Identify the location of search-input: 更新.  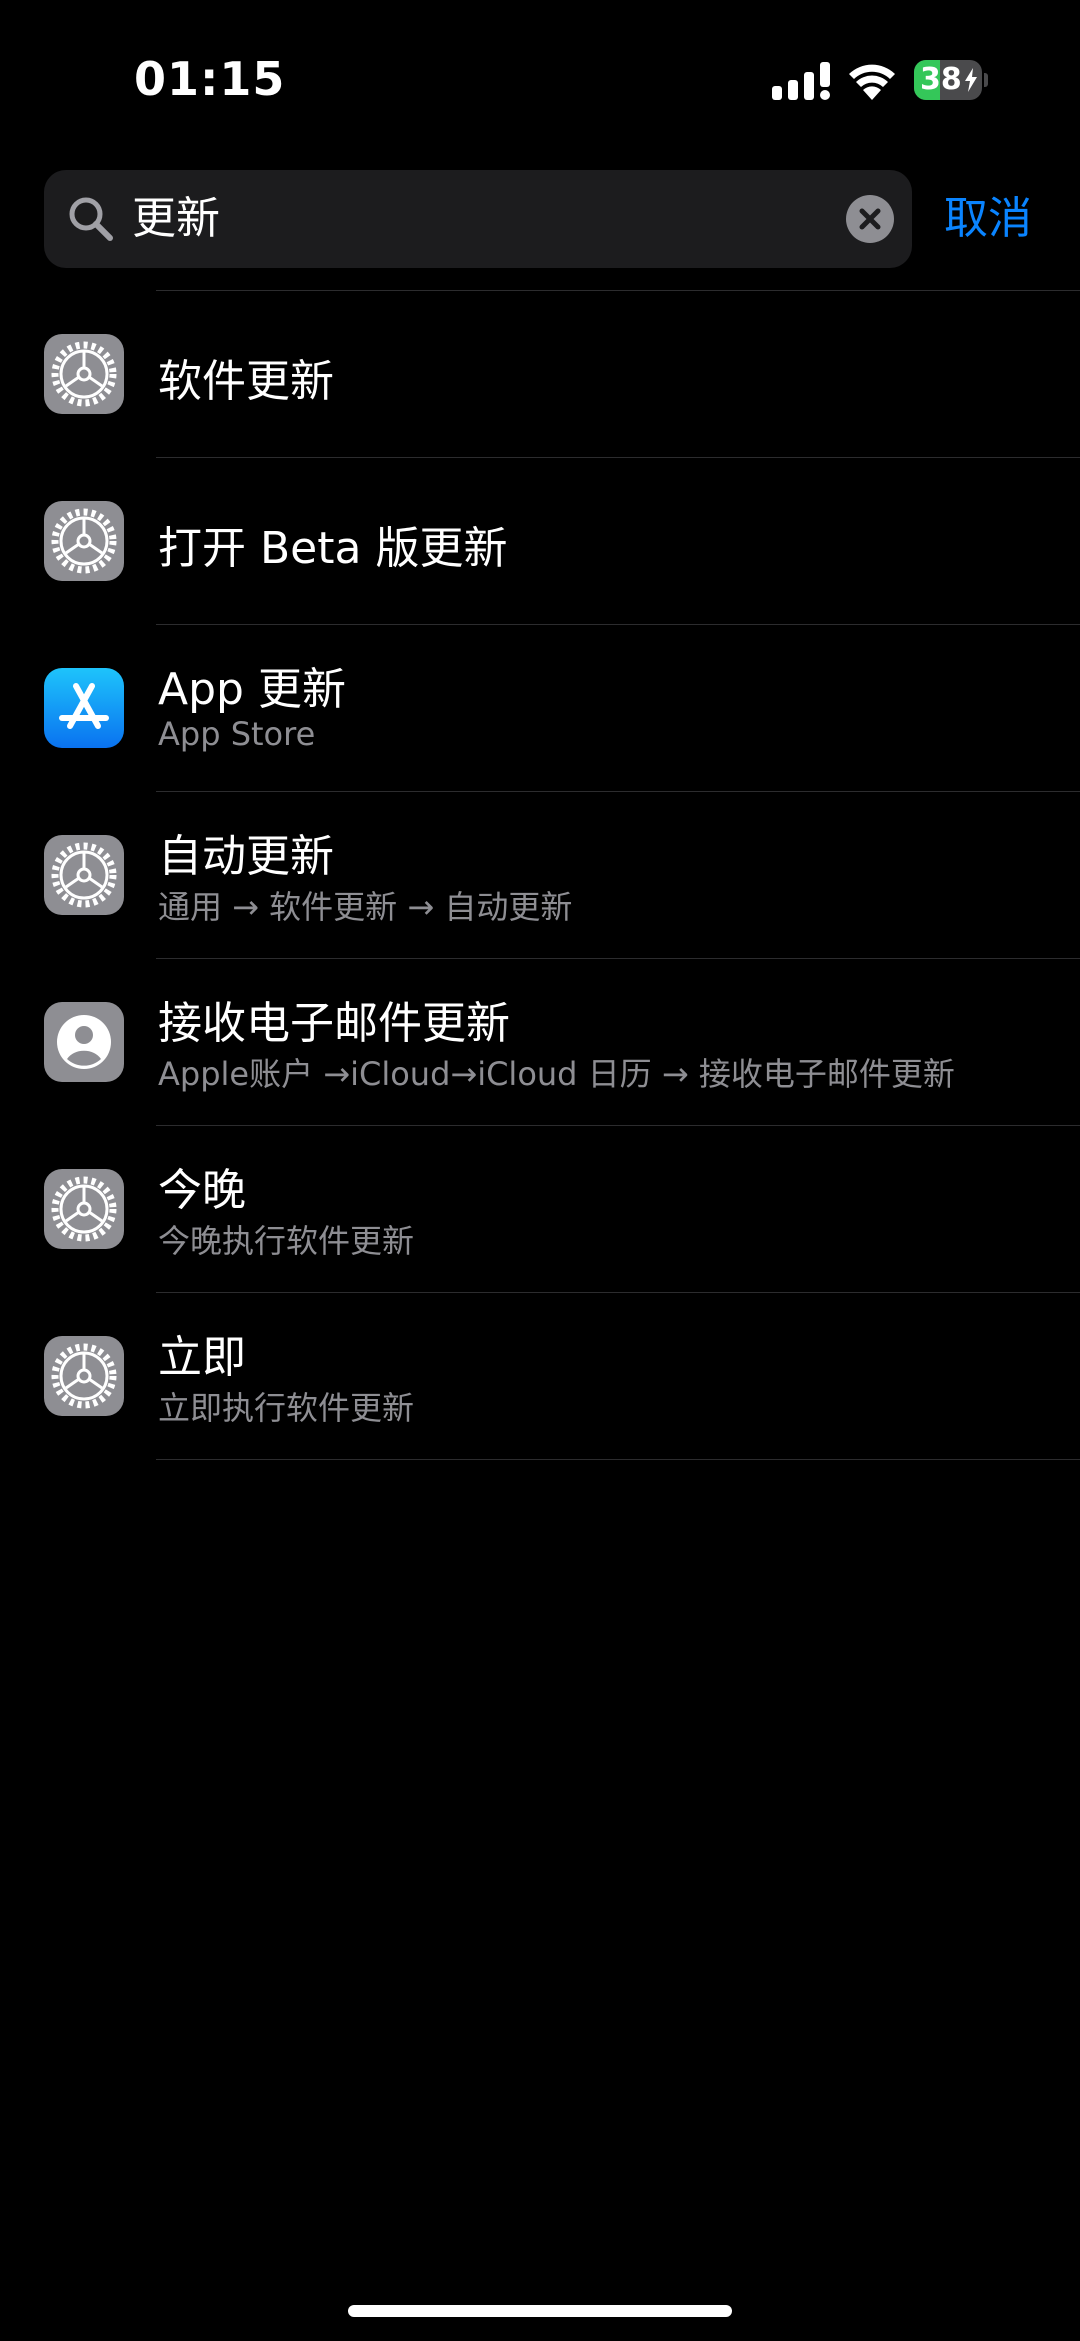
(176, 219).